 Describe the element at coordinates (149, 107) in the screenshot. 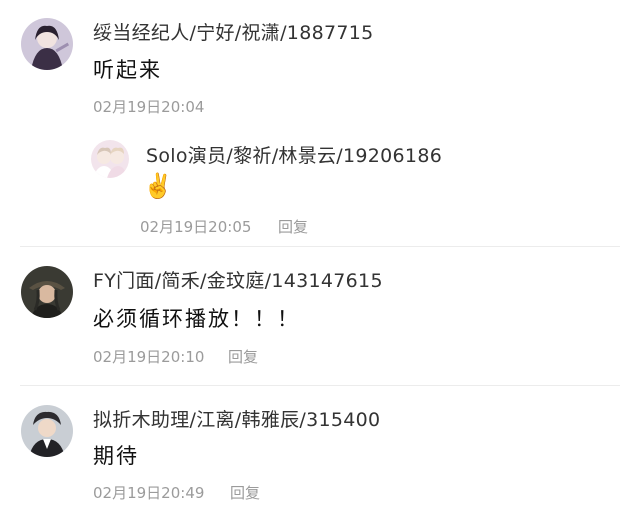

I see `comment-timestamp: 02月19日20:04` at that location.